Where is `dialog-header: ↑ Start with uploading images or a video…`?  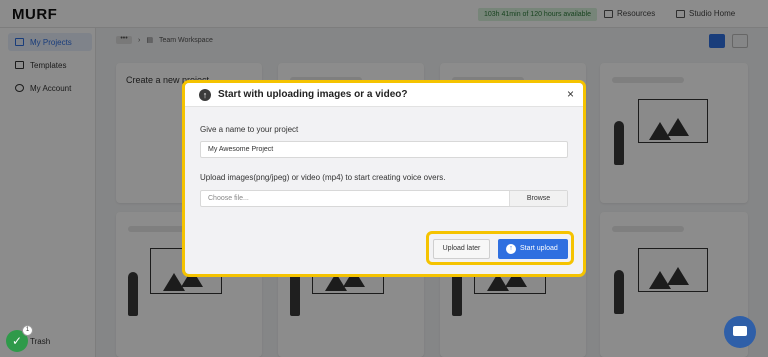 dialog-header: ↑ Start with uploading images or a video… is located at coordinates (384, 95).